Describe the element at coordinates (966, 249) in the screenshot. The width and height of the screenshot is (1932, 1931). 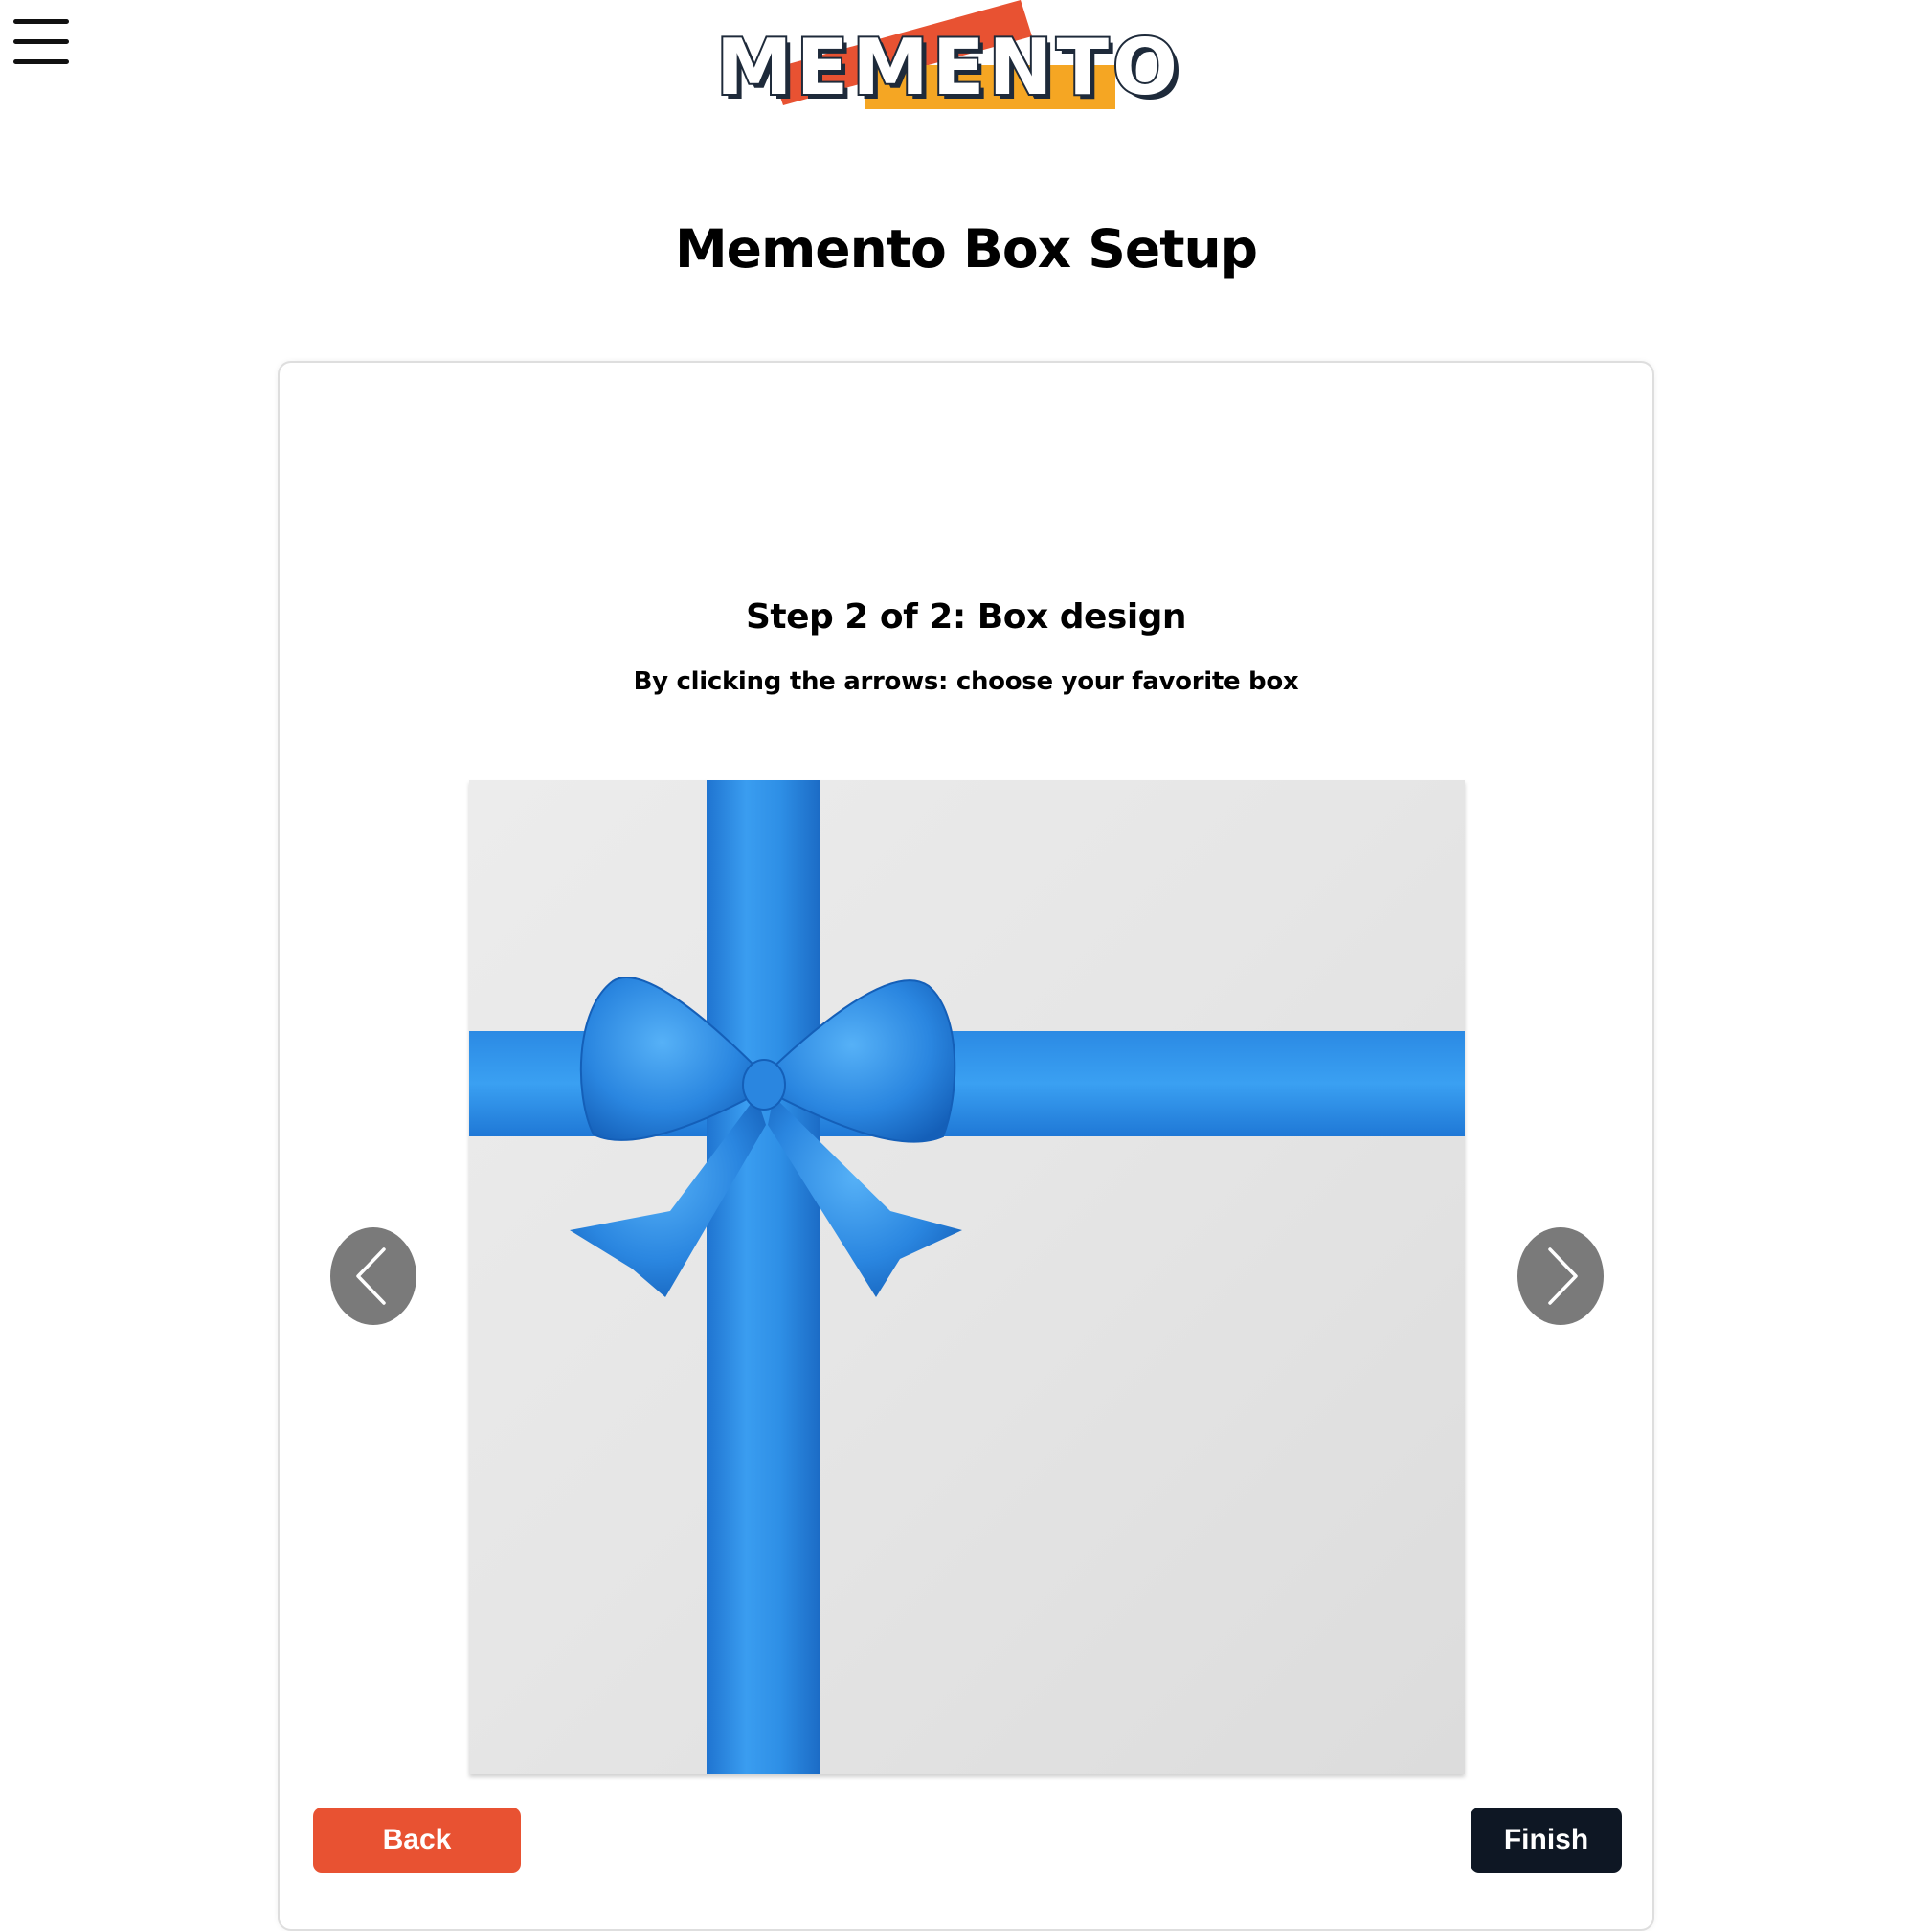
I see `page-title: Memento Box Setup` at that location.